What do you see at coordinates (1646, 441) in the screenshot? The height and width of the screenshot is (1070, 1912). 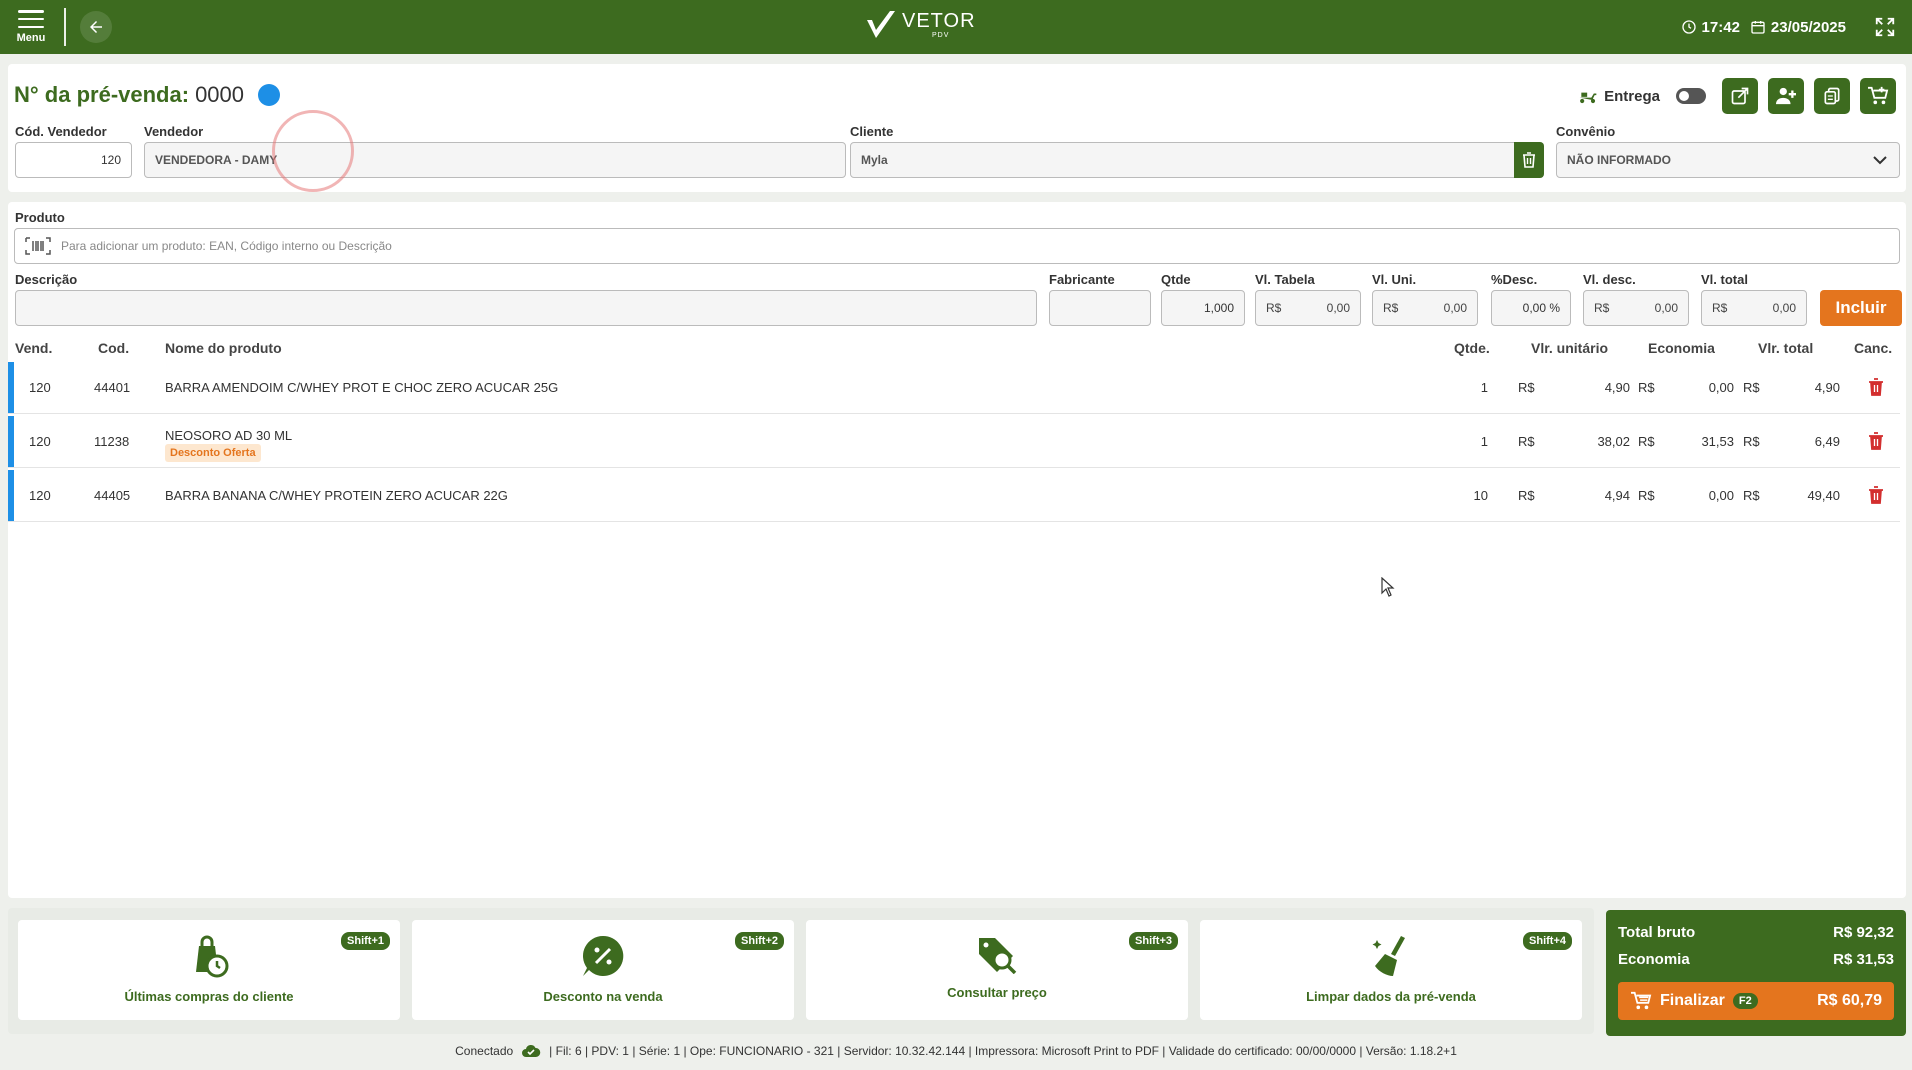 I see `cell-economia-currency: R$` at bounding box center [1646, 441].